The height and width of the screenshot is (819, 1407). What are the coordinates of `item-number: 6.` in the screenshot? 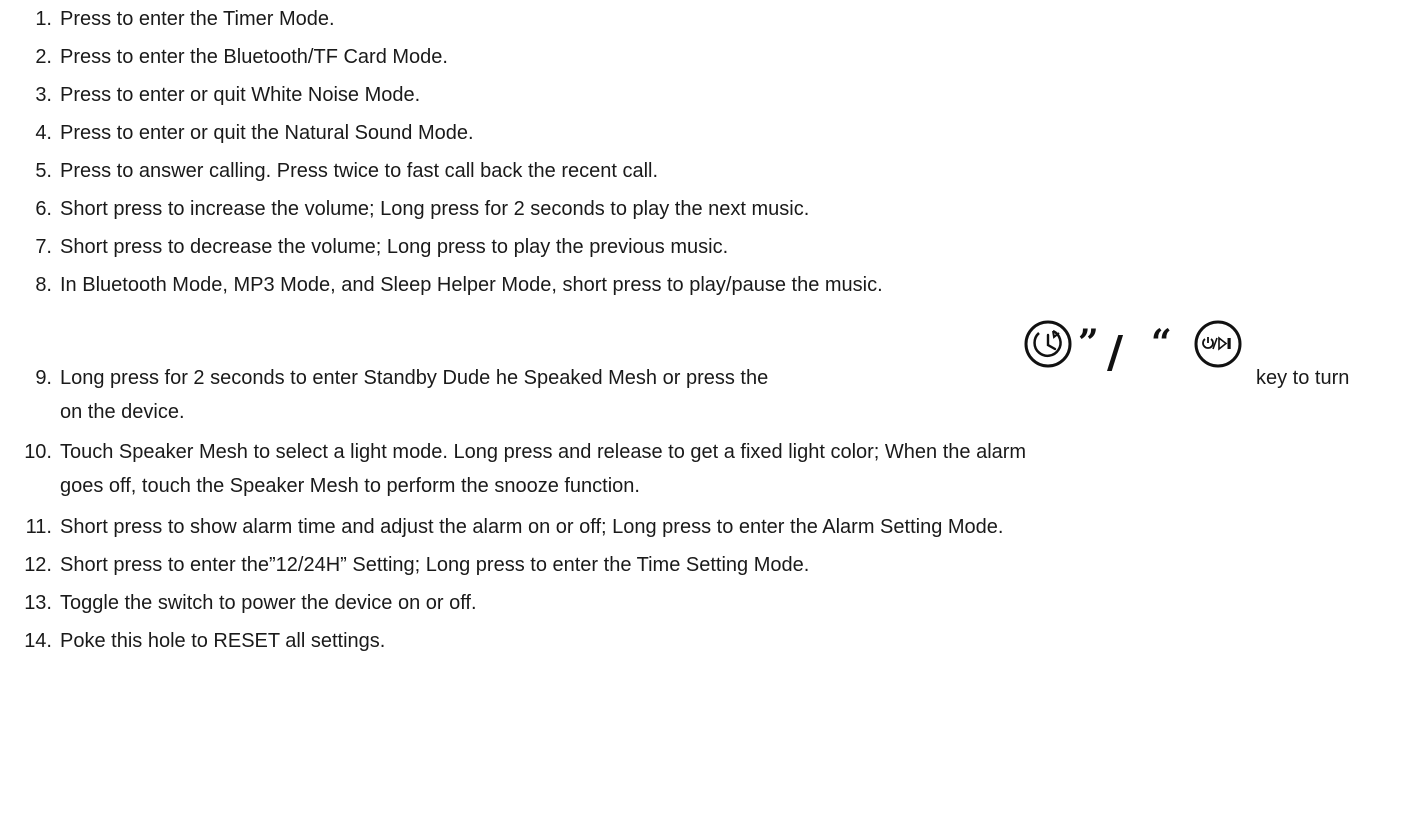 It's located at (43, 209).